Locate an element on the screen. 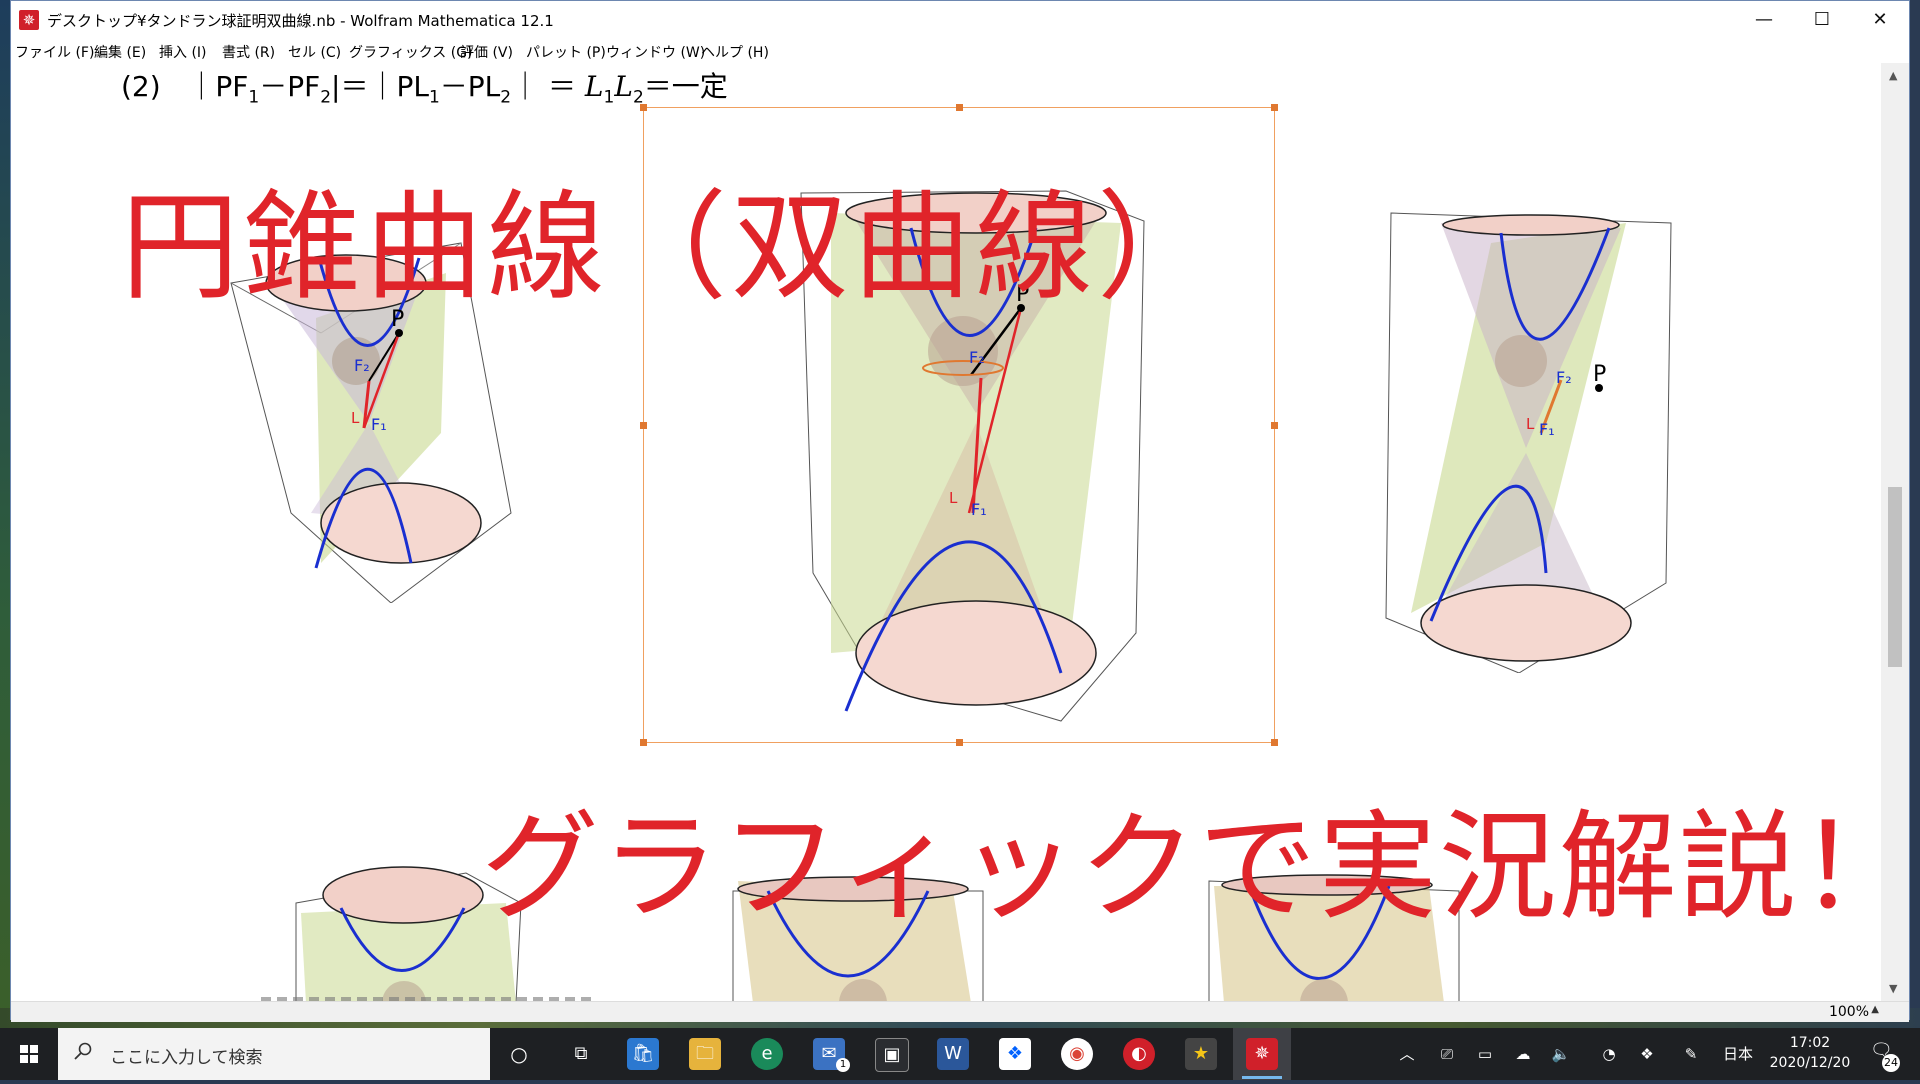  terminal-icon: ▣ is located at coordinates (892, 1055).